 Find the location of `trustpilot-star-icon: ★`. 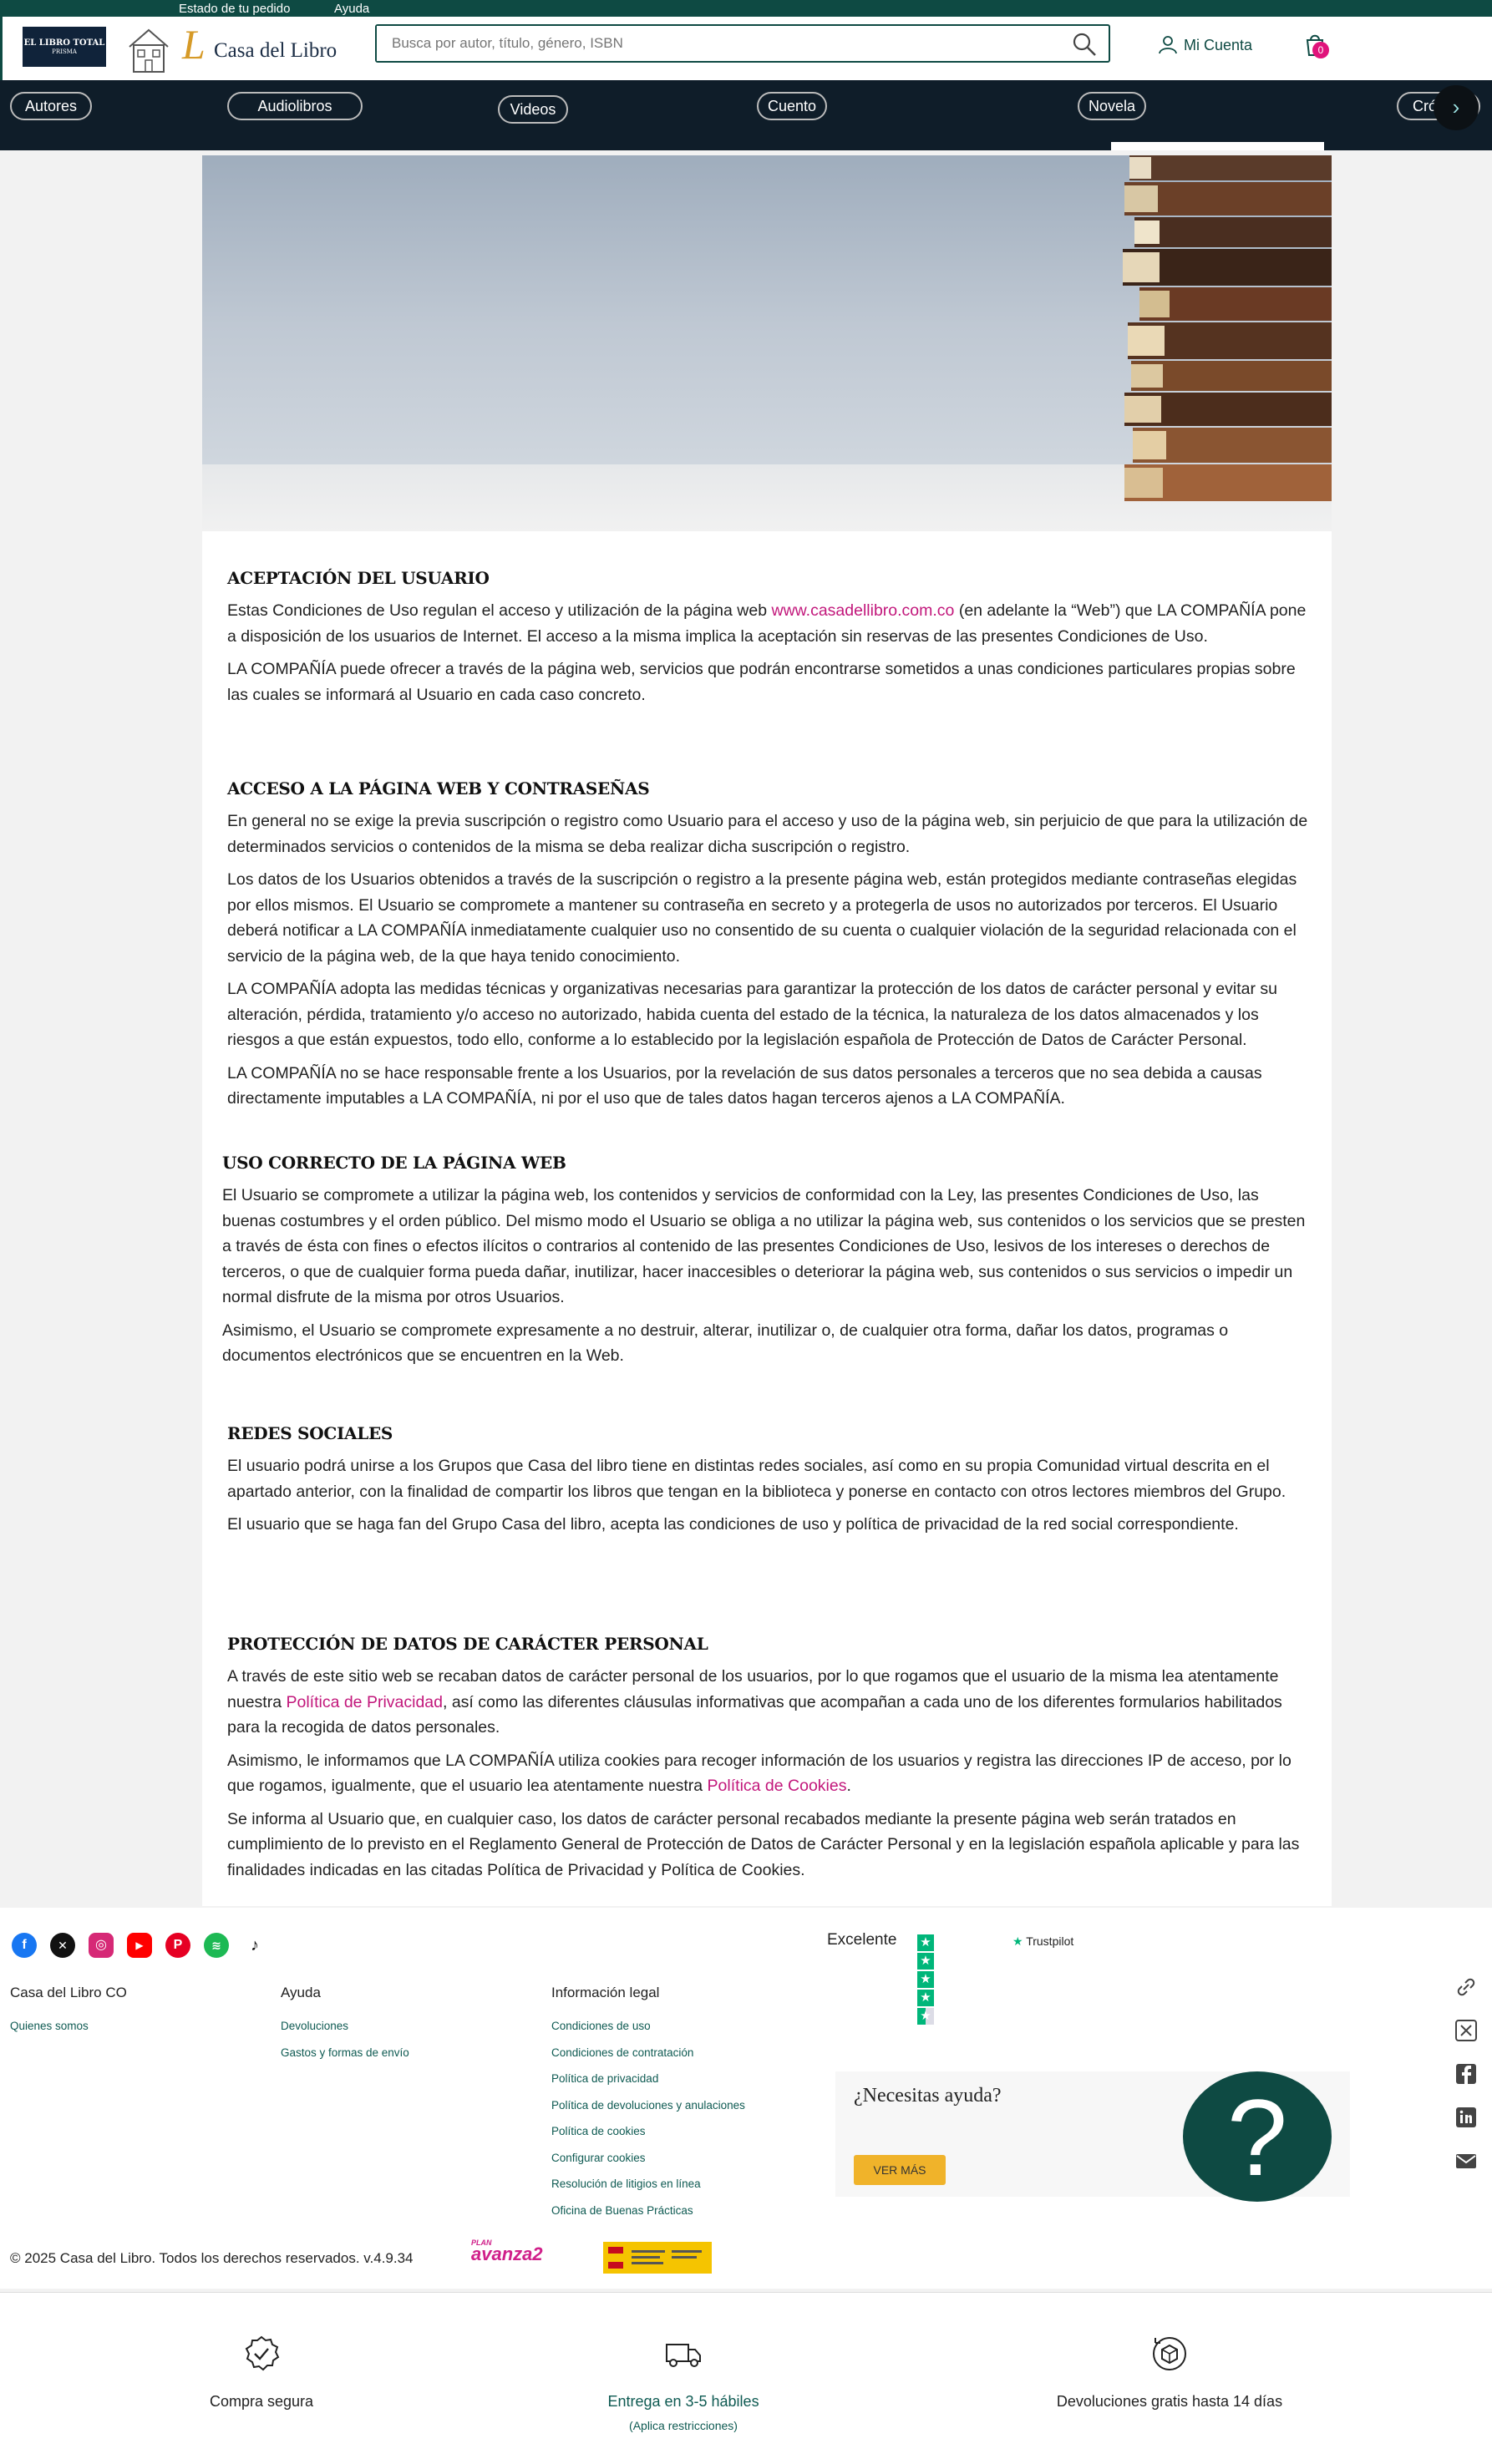

trustpilot-star-icon: ★ is located at coordinates (1017, 1941).